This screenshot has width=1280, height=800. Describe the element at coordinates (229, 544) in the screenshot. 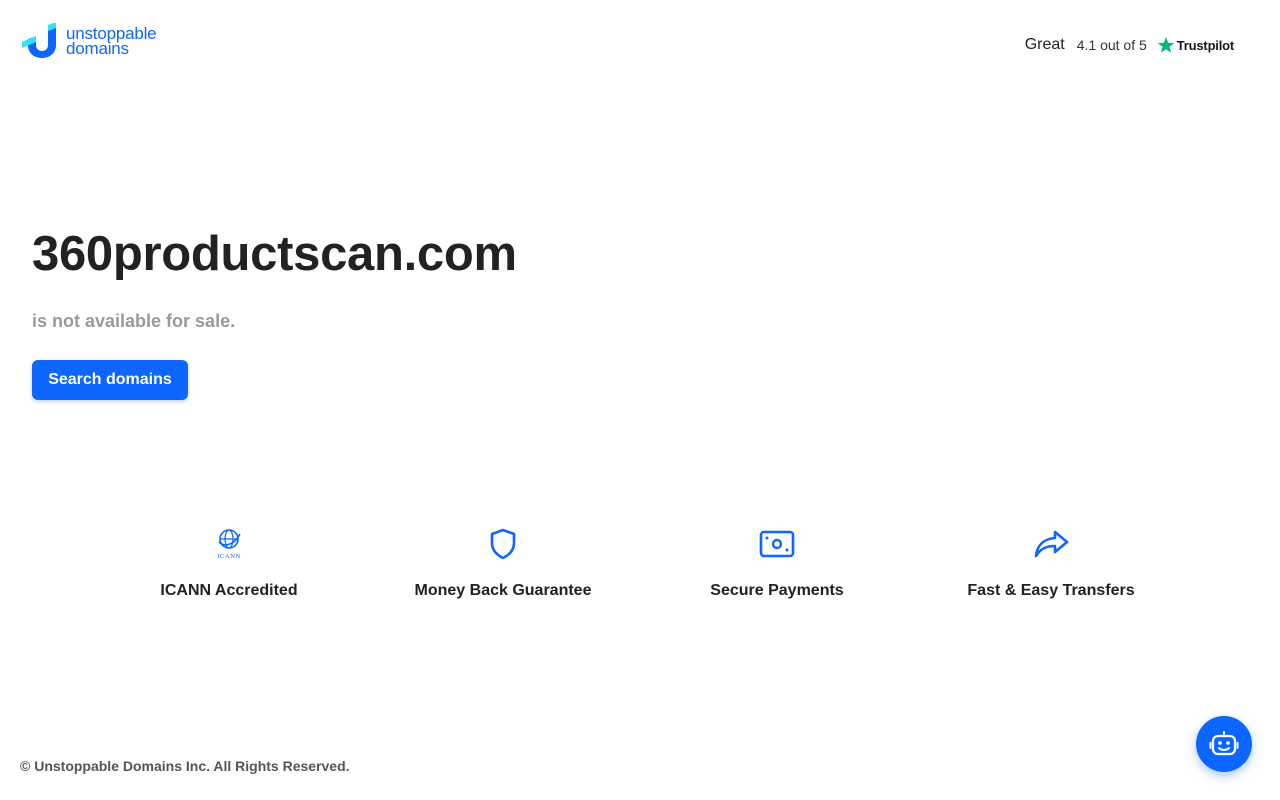

I see `icann-globe-icon: ICANN` at that location.